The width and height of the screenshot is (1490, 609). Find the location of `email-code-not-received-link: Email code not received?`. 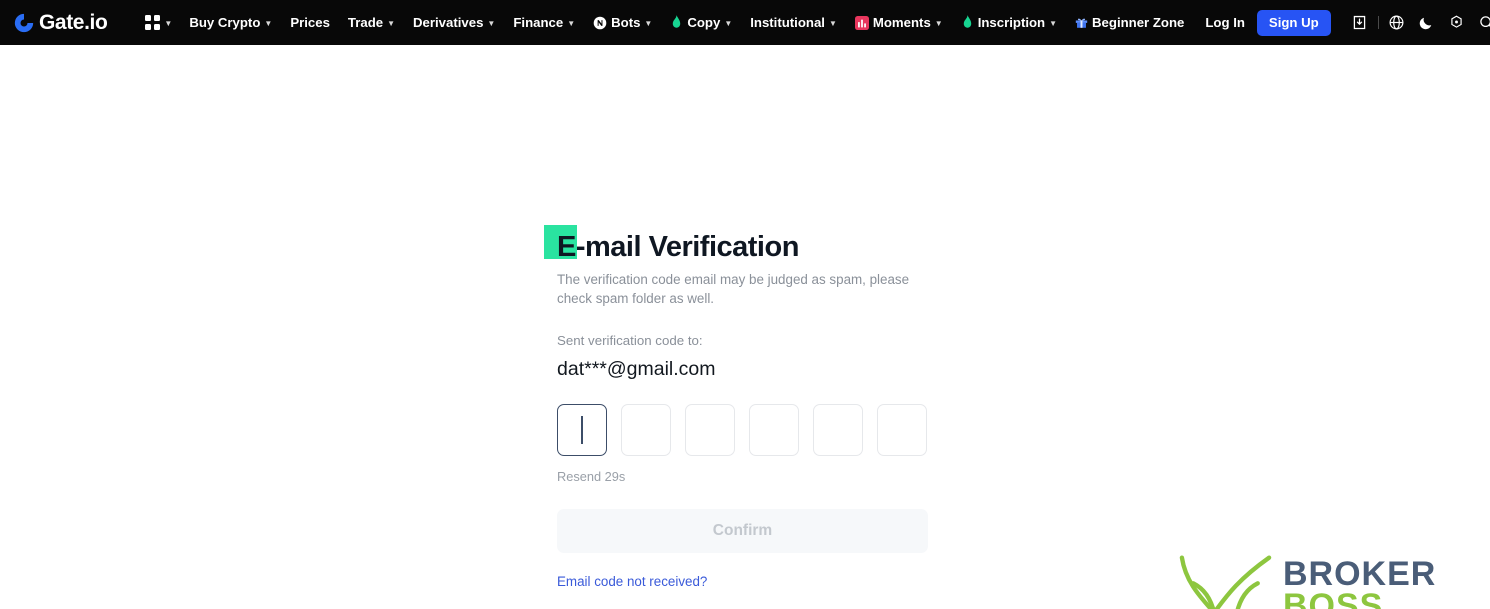

email-code-not-received-link: Email code not received? is located at coordinates (632, 581).